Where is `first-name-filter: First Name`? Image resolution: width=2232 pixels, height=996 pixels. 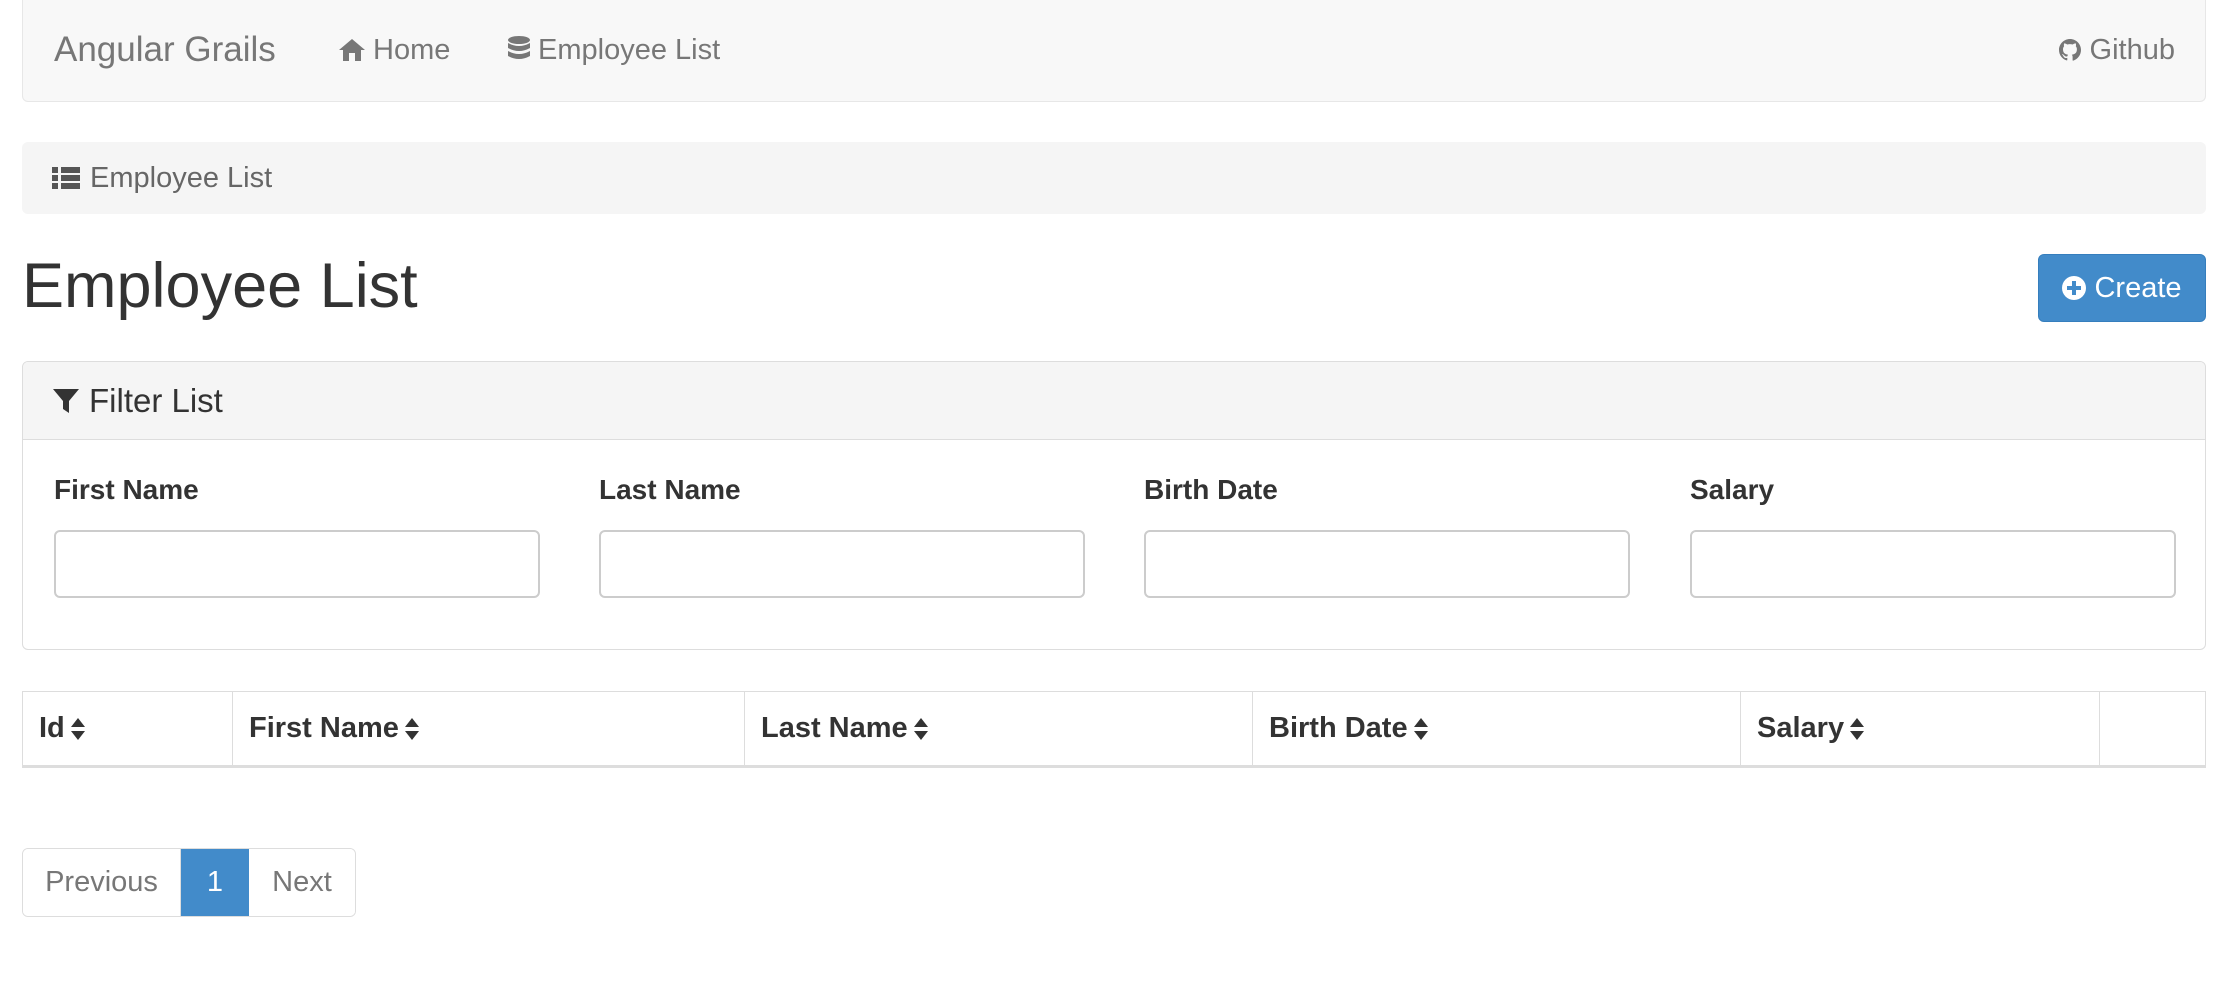 first-name-filter: First Name is located at coordinates (297, 535).